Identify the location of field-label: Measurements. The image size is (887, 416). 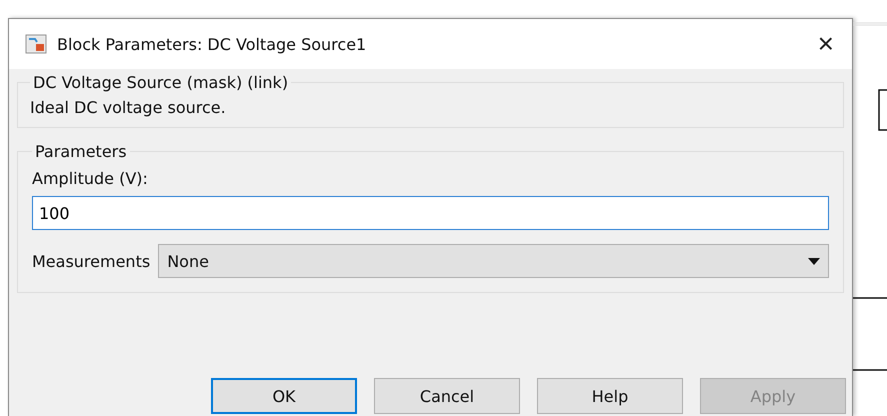
(91, 261).